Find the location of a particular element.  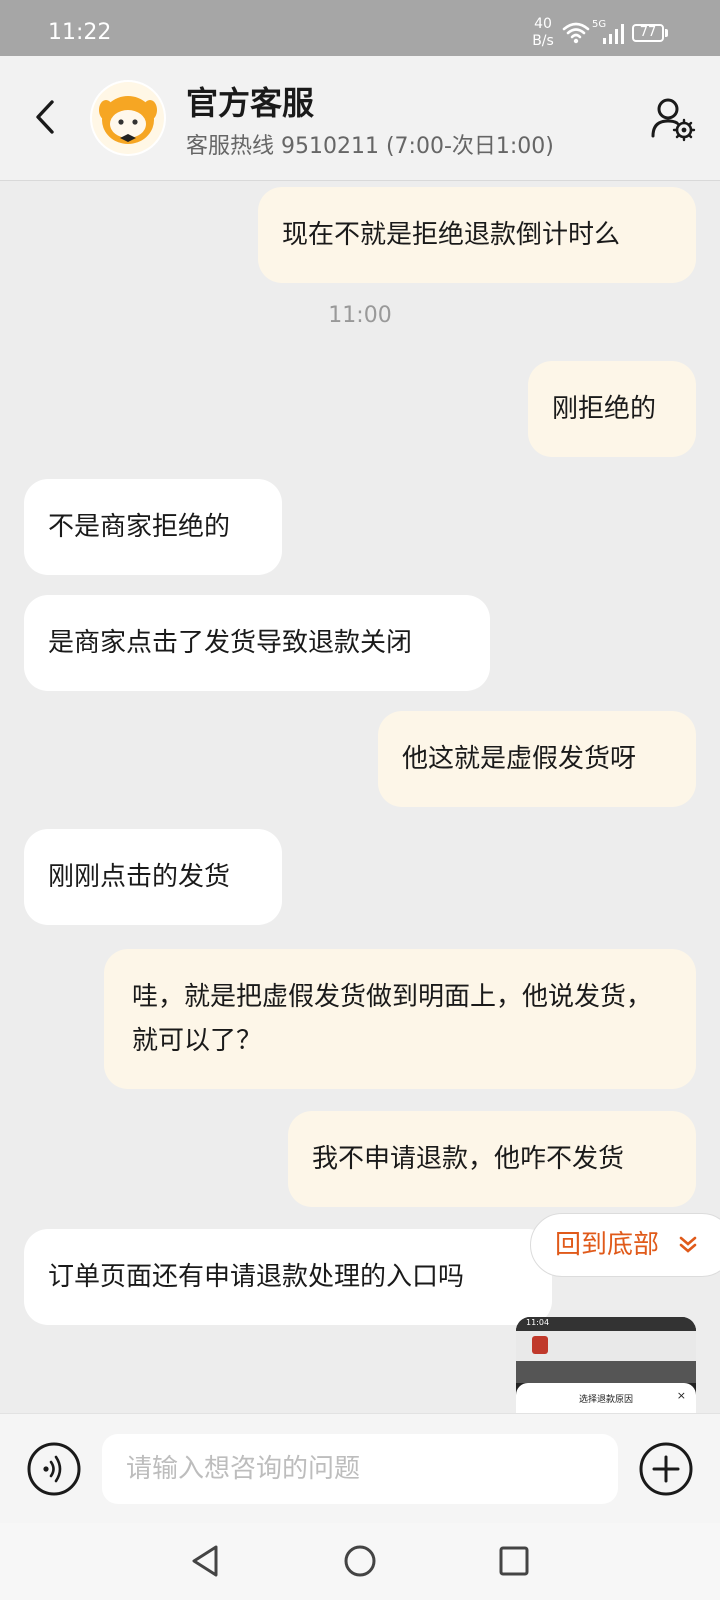

service-hotline: 客服热线 9510211 (7:00-次日1:00) is located at coordinates (370, 146).